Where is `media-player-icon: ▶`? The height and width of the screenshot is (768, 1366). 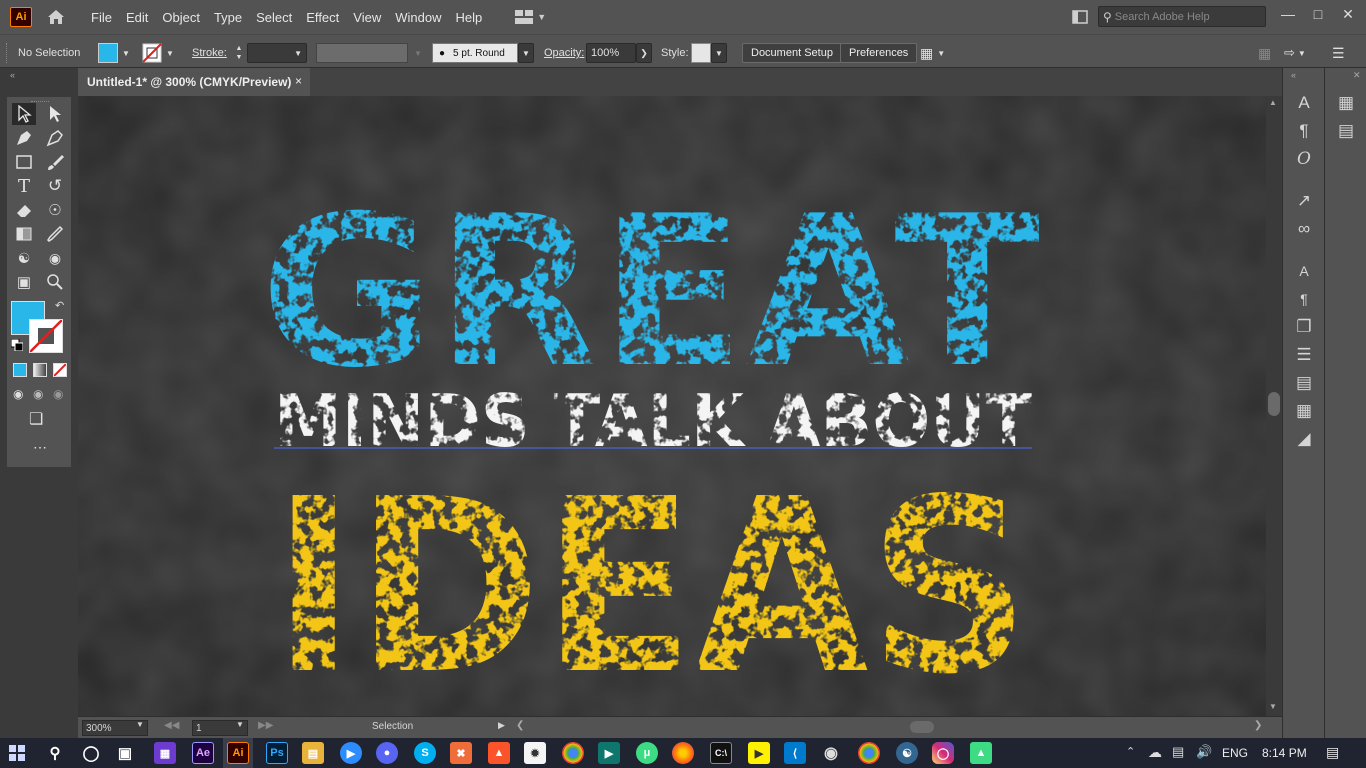 media-player-icon: ▶ is located at coordinates (759, 753).